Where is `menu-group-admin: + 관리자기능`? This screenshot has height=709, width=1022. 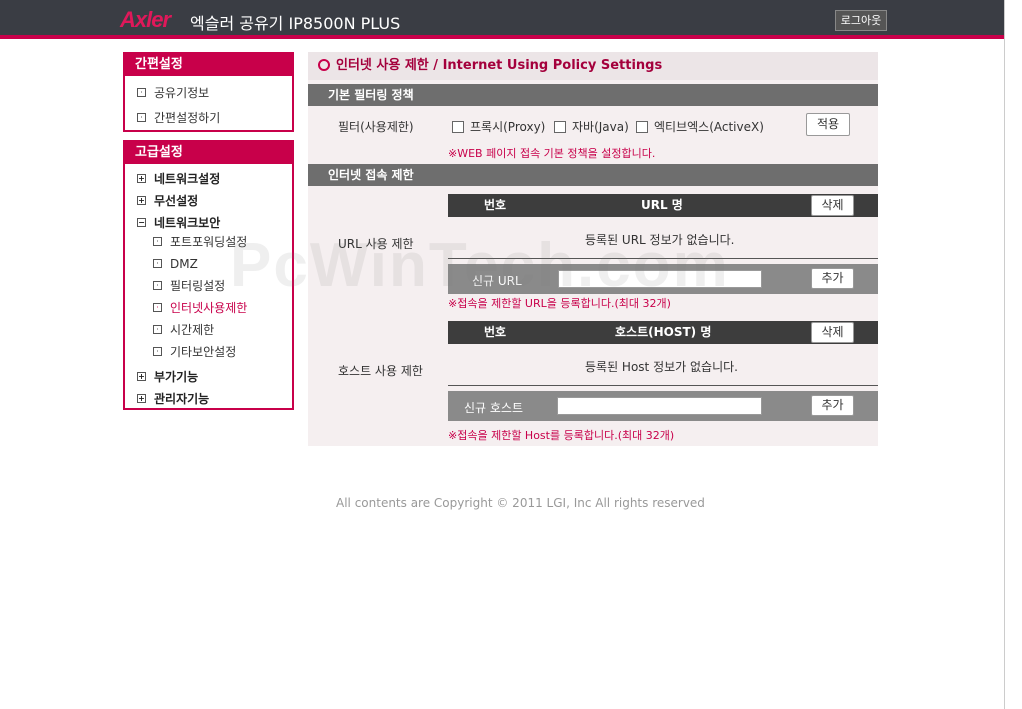
menu-group-admin: + 관리자기능 is located at coordinates (173, 399).